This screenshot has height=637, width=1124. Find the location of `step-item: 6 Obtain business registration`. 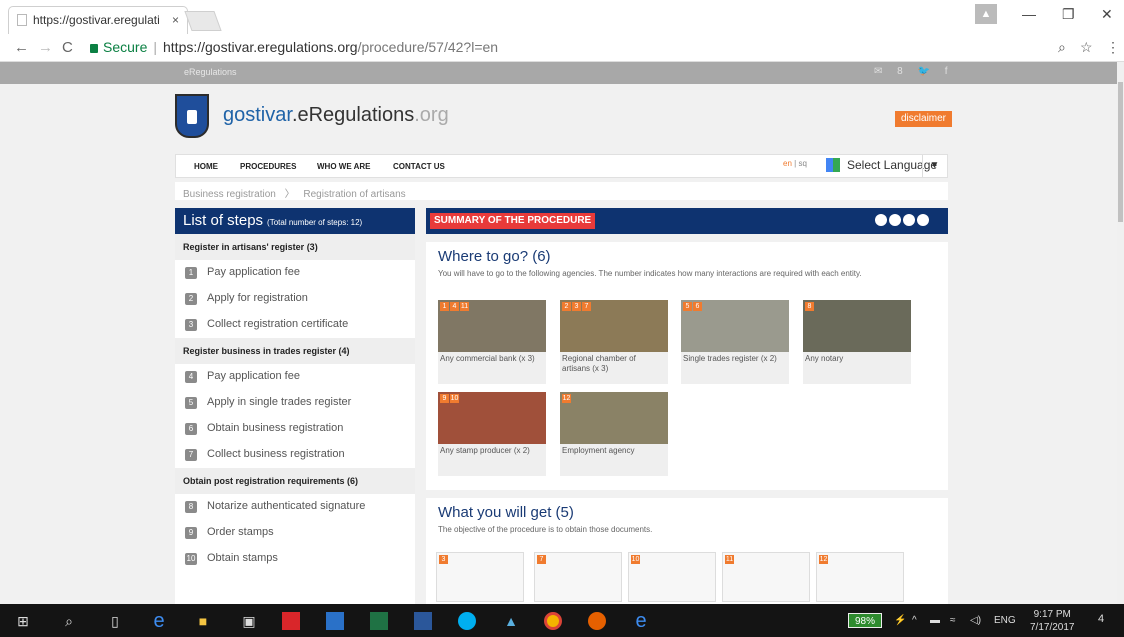

step-item: 6 Obtain business registration is located at coordinates (295, 429).